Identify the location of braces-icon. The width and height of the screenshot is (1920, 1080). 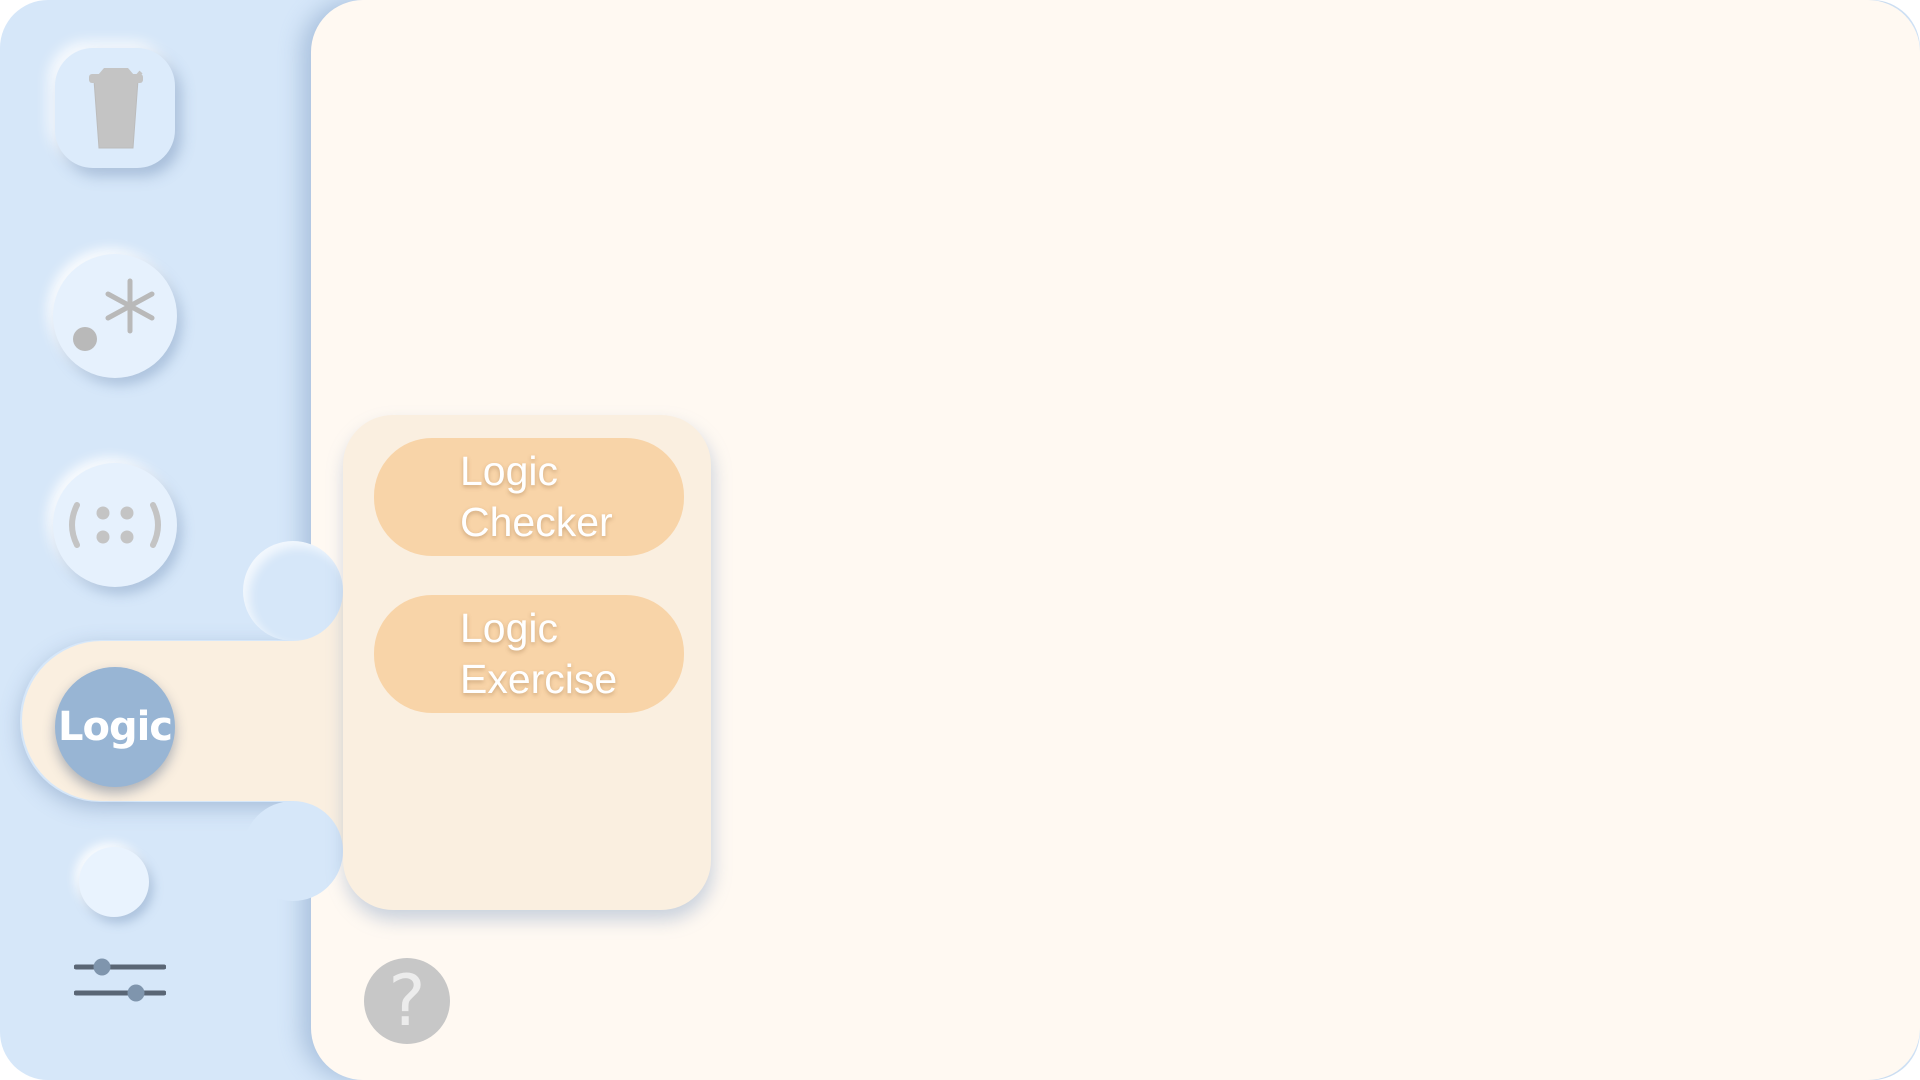
(115, 525).